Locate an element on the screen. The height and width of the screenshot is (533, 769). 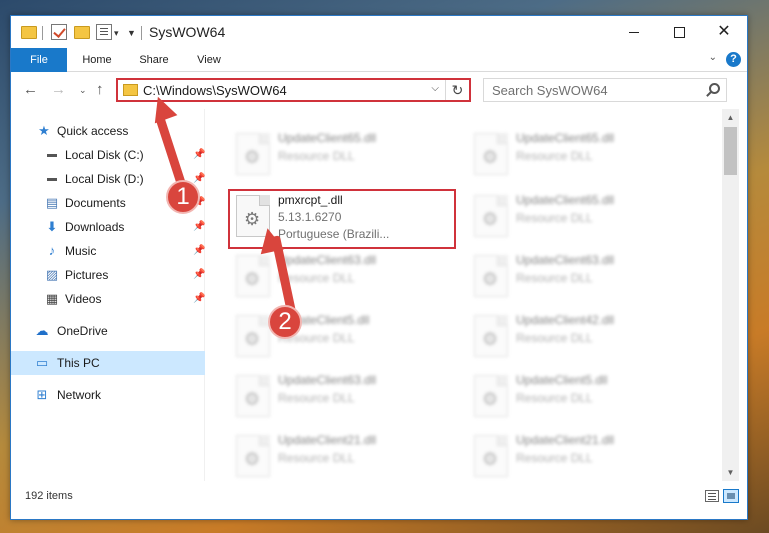
vertical-scrollbar: ▲ ▼ is located at coordinates (730, 295).